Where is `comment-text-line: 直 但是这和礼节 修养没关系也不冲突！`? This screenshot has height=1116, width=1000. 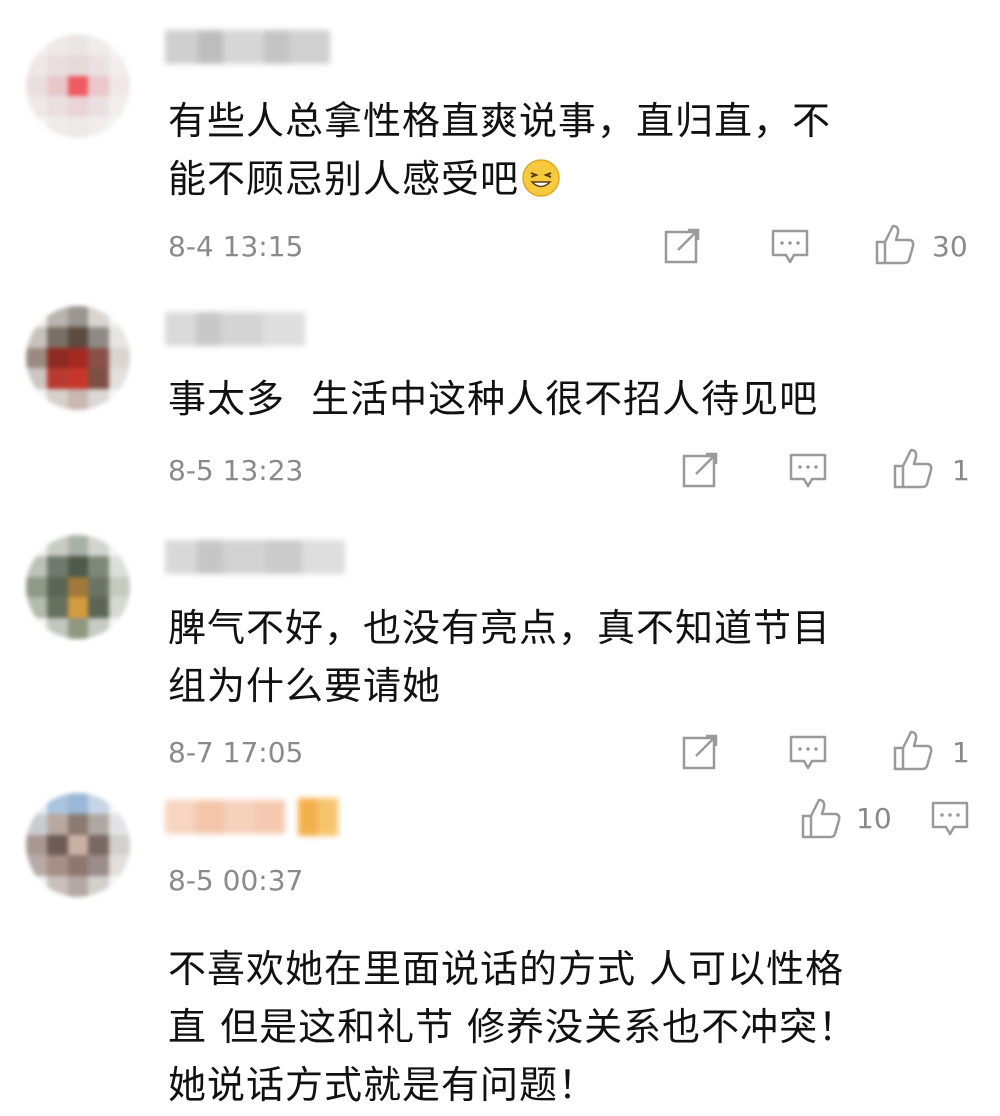 comment-text-line: 直 但是这和礼节 修养没关系也不冲突！ is located at coordinates (513, 1027).